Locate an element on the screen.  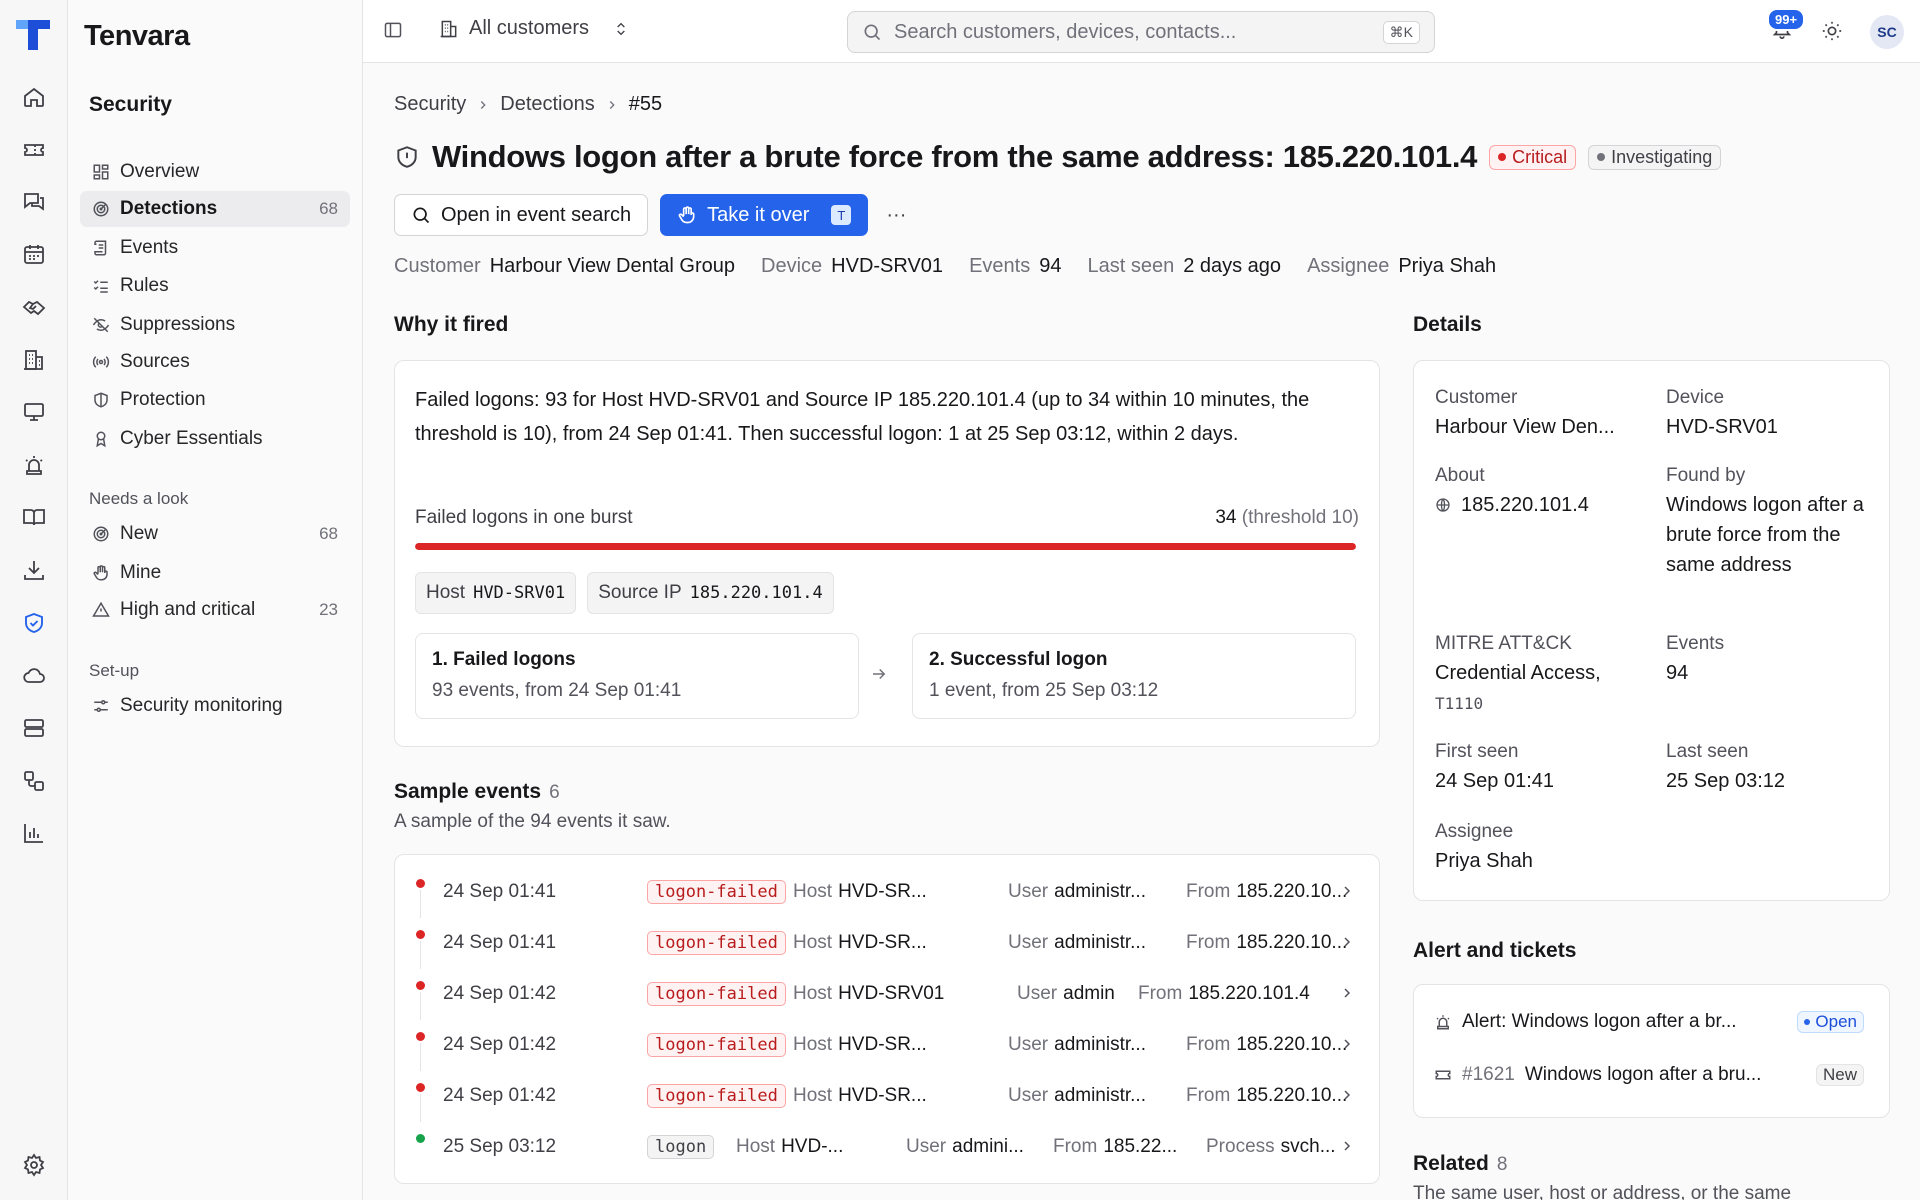
book-icon is located at coordinates (34, 517).